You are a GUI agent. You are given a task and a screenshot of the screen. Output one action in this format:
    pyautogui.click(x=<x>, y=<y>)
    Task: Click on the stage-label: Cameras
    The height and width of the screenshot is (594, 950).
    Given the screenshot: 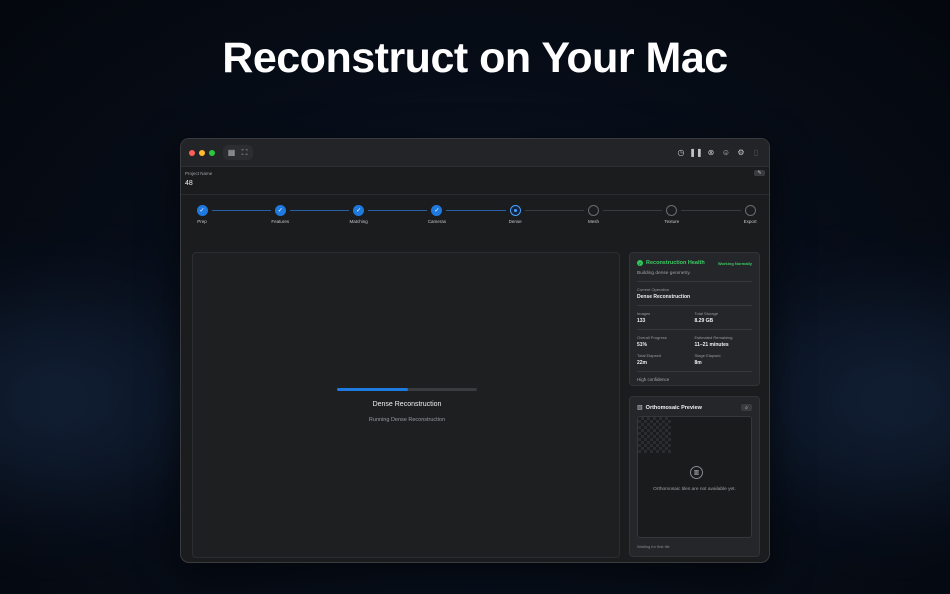 What is the action you would take?
    pyautogui.click(x=437, y=221)
    